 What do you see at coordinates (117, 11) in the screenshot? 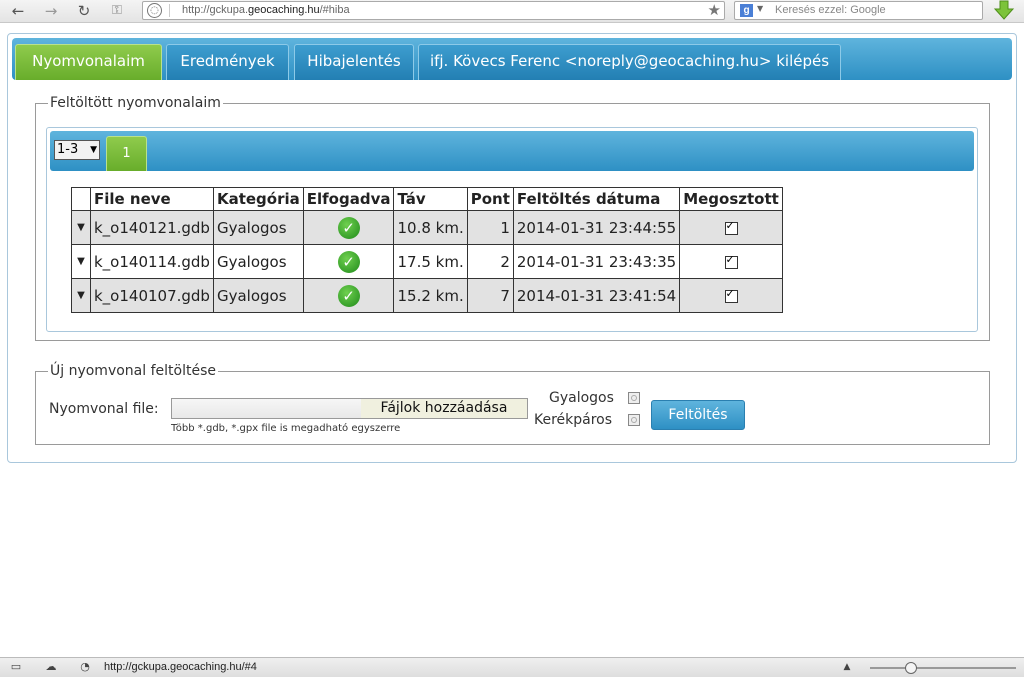
I see `key-icon: ⚿` at bounding box center [117, 11].